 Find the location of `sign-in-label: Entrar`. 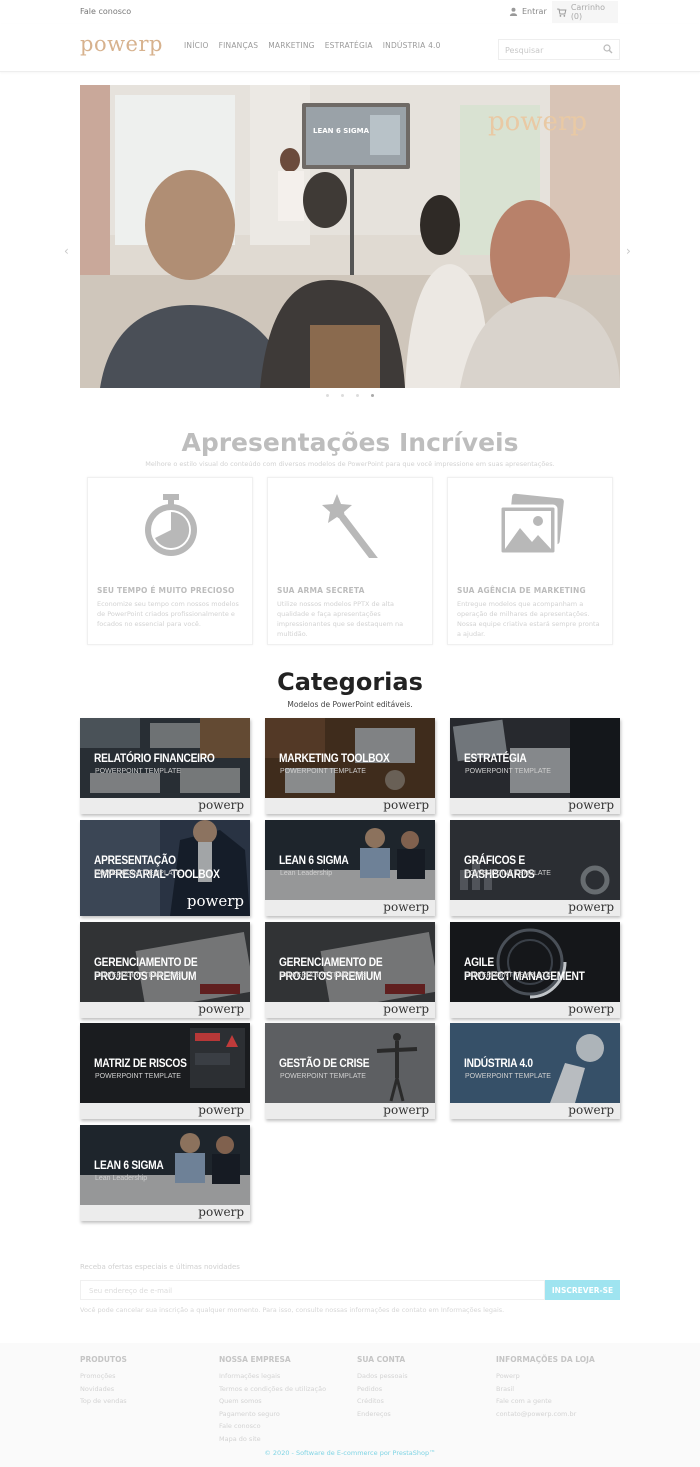

sign-in-label: Entrar is located at coordinates (534, 11).